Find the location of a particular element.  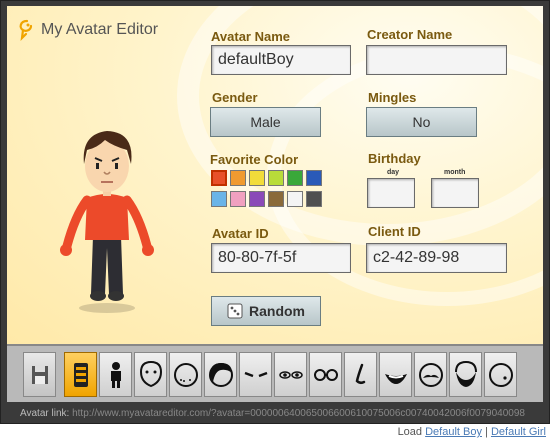

hair-tab is located at coordinates (220, 374).